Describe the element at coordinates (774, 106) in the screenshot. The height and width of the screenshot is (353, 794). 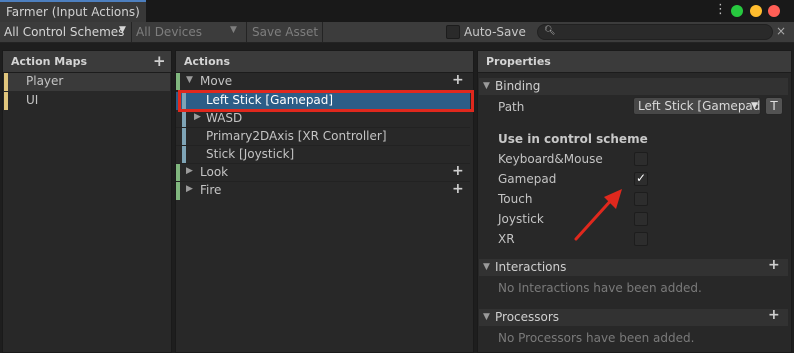
I see `text-mode-button: T` at that location.